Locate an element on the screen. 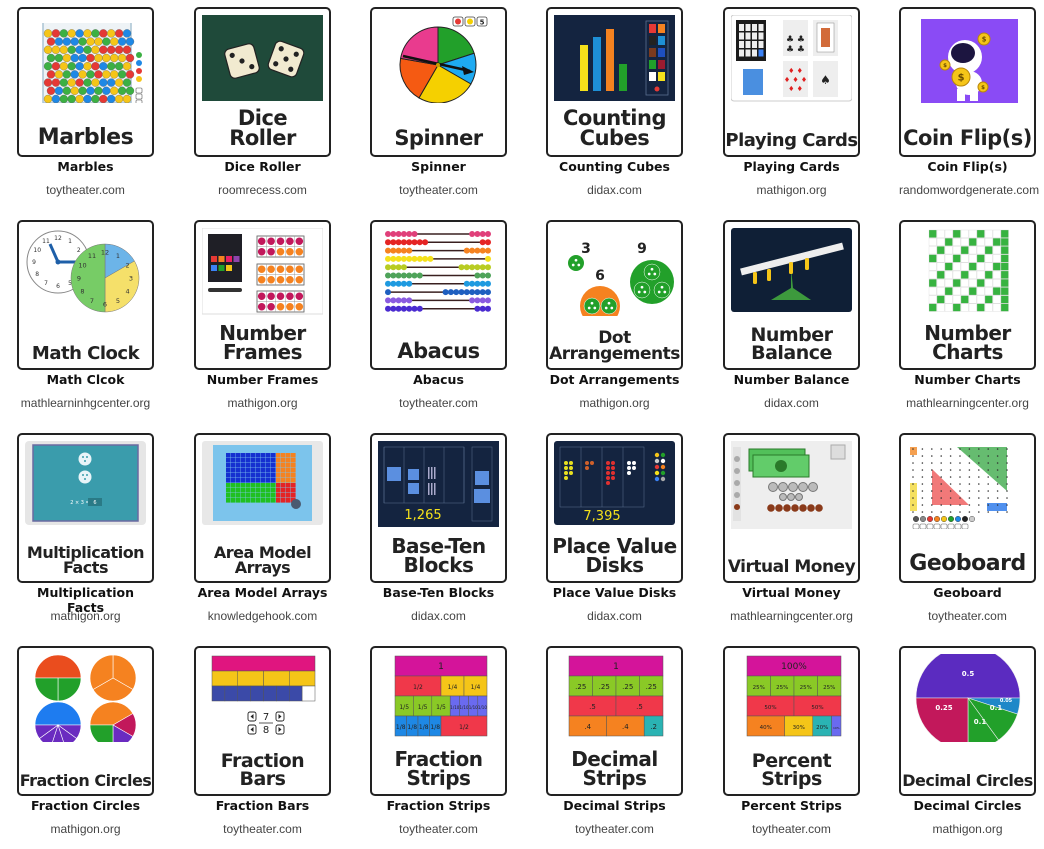 The width and height of the screenshot is (1044, 849). coin is located at coordinates (773, 487).